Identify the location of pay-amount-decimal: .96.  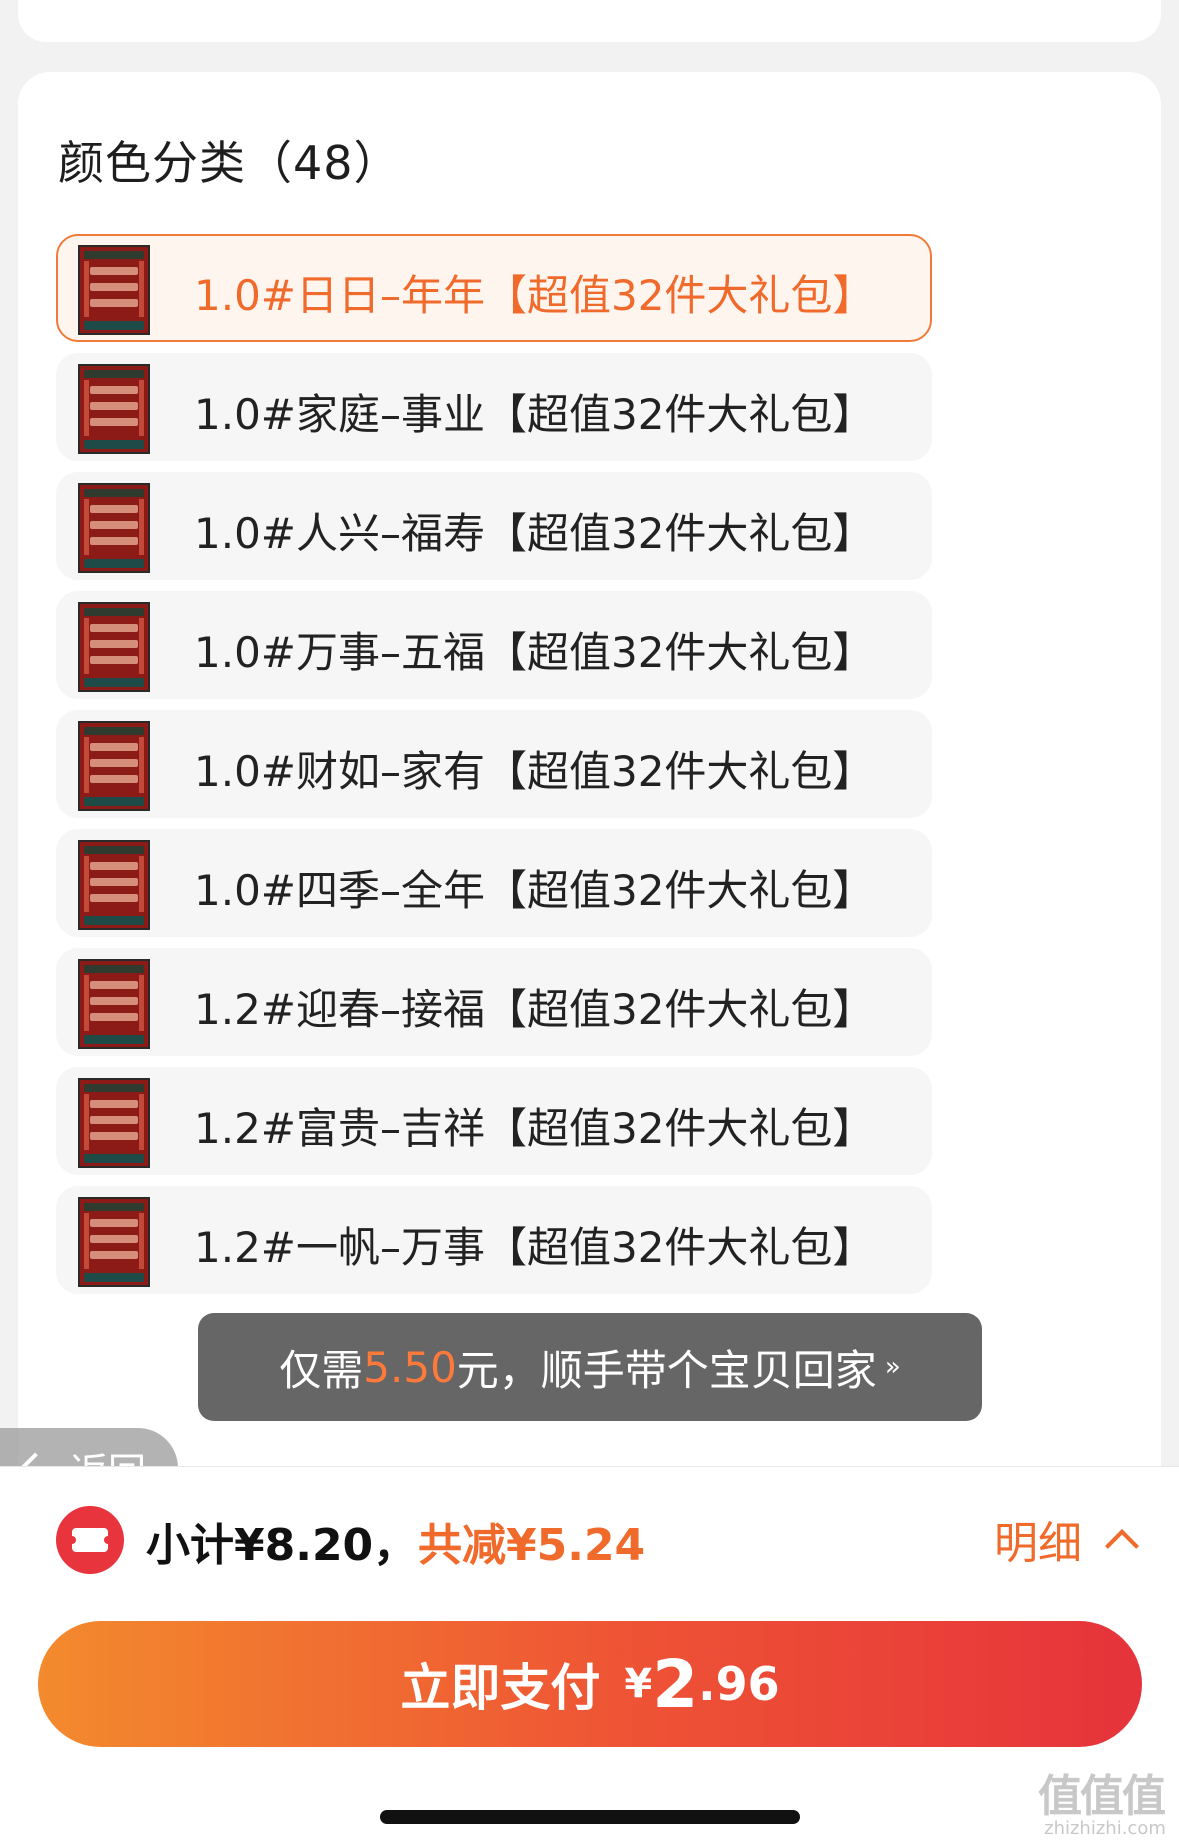
(739, 1684).